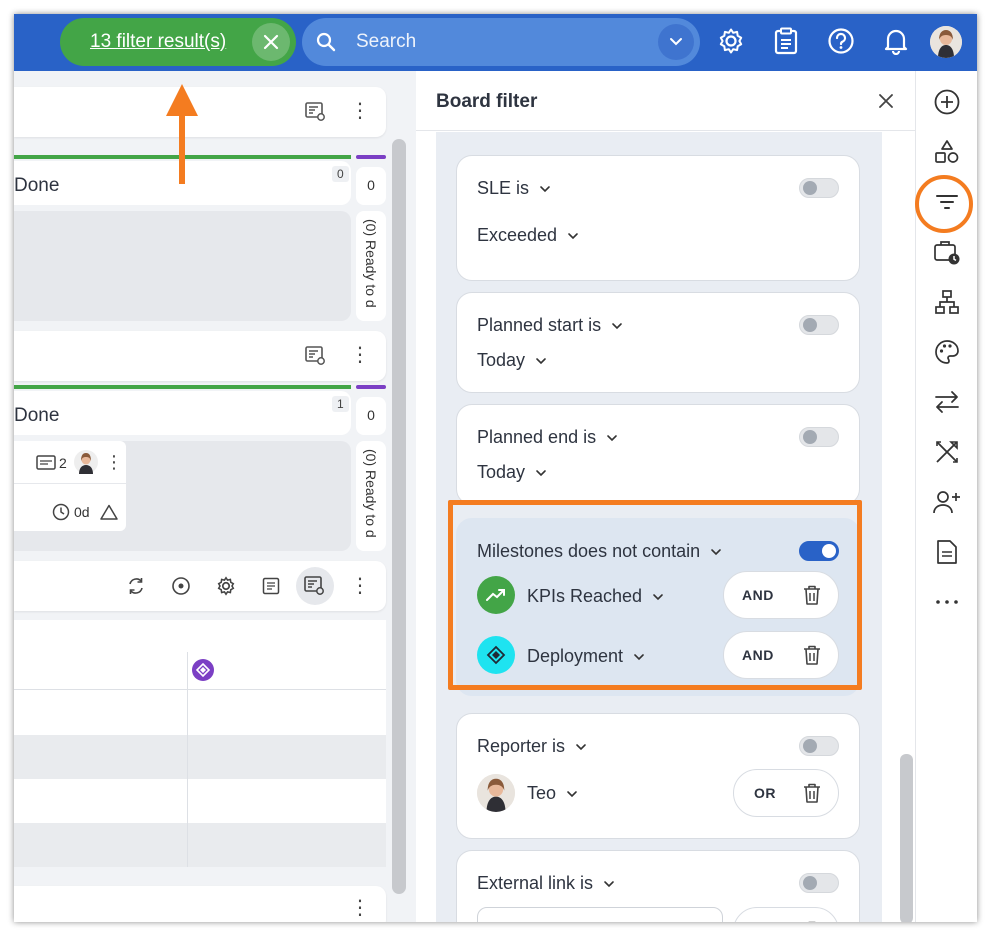 The image size is (1003, 948). I want to click on board-scrollbar, so click(399, 516).